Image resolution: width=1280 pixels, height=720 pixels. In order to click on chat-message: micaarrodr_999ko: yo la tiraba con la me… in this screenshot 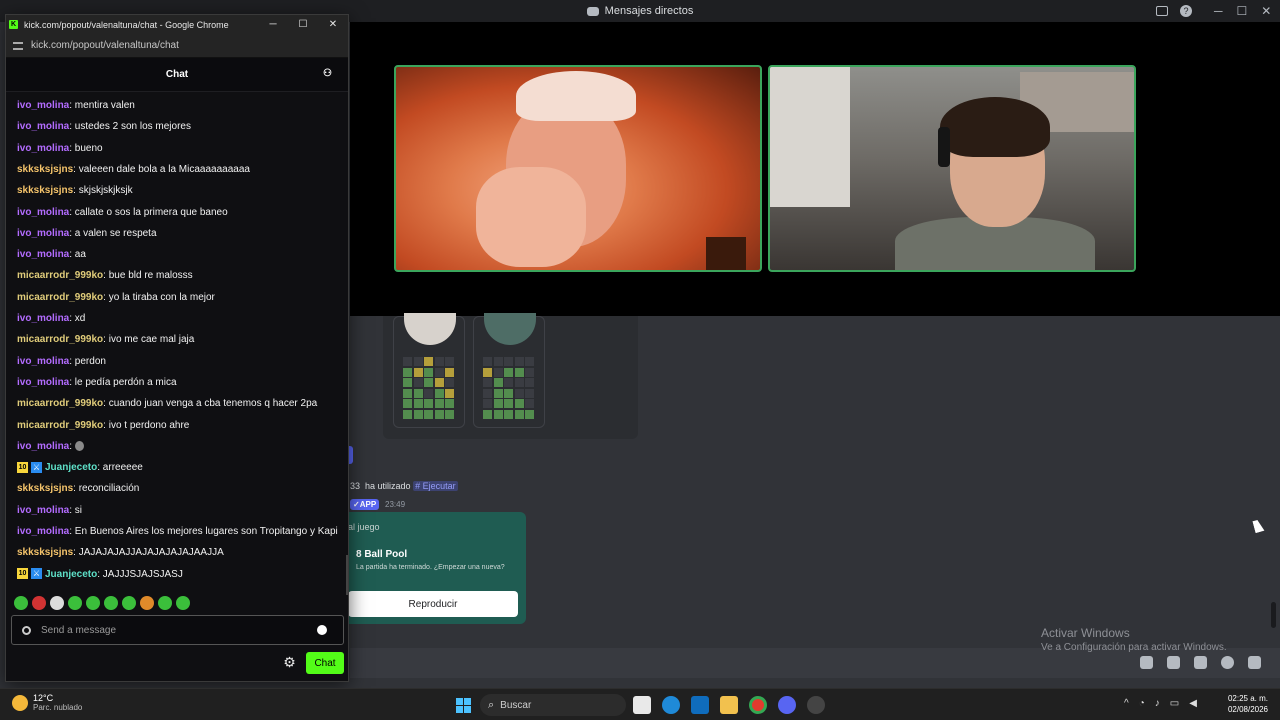, I will do `click(116, 297)`.